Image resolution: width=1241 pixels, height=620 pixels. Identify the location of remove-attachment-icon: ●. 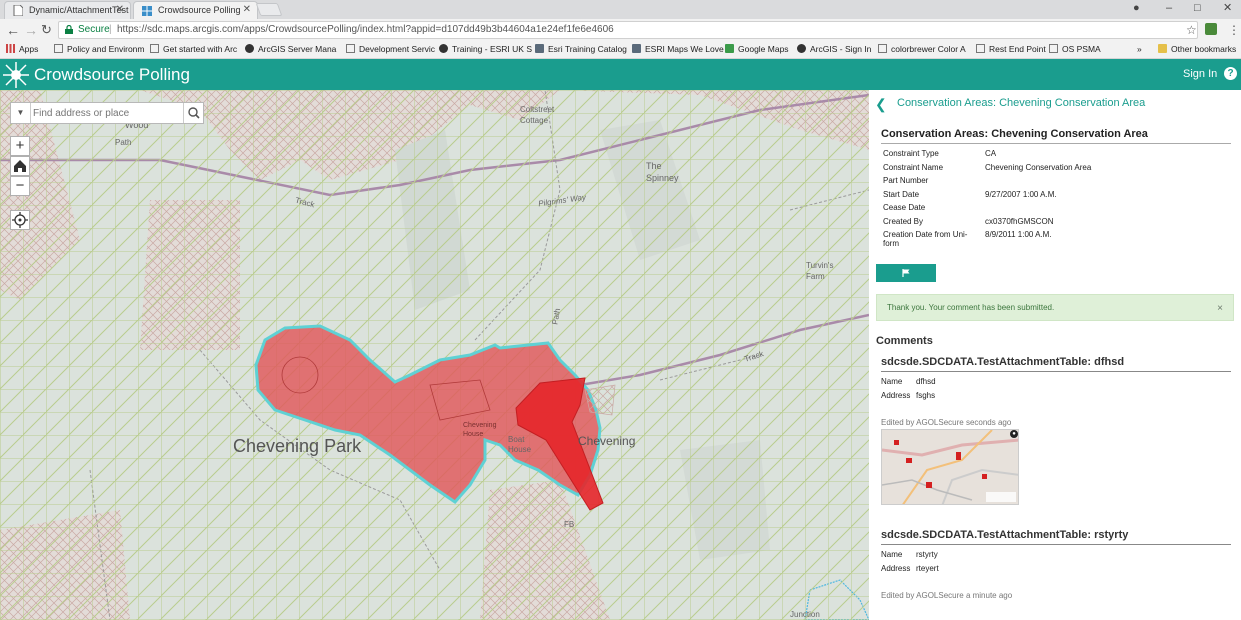
(1014, 434).